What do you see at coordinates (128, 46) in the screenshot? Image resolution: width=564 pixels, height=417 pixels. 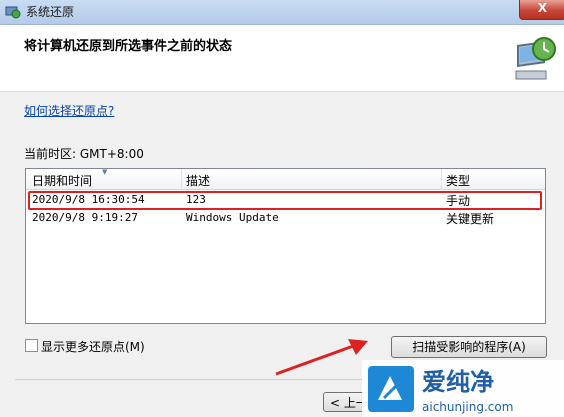 I see `page-title: 将计算机还原到所选事件之前的状态` at bounding box center [128, 46].